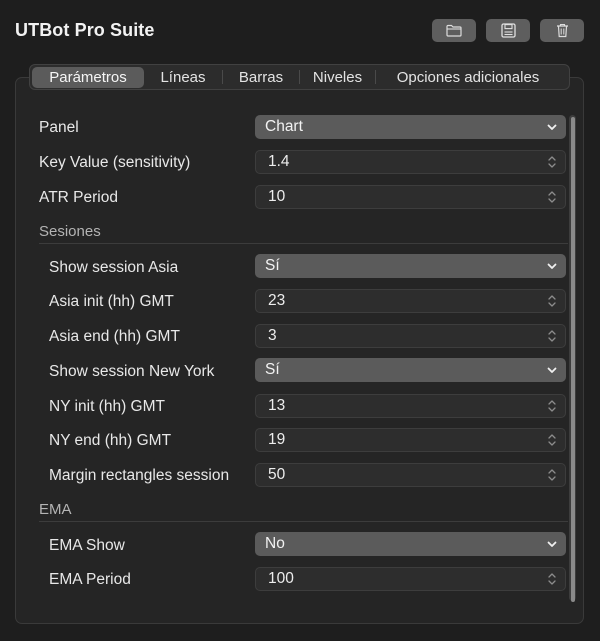  I want to click on tab-lineas: Líneas, so click(183, 77).